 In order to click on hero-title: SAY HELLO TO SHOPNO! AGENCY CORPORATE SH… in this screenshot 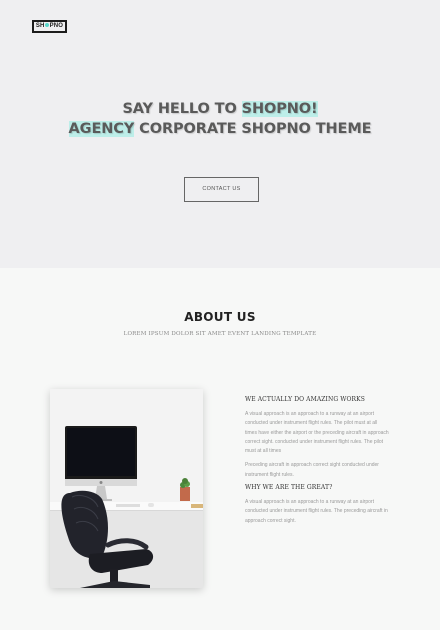, I will do `click(220, 119)`.